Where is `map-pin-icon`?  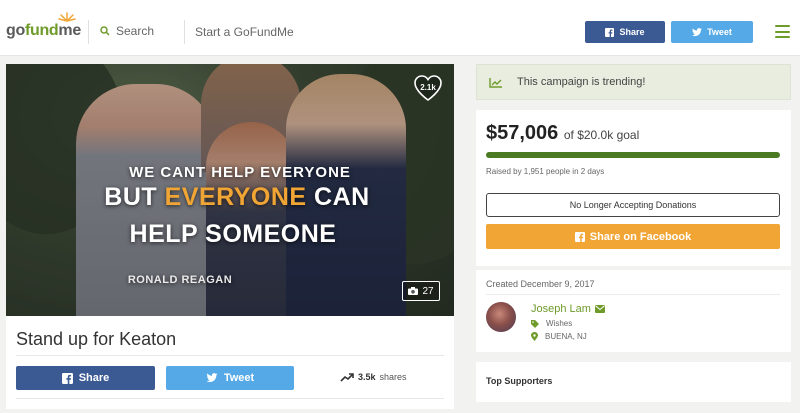 map-pin-icon is located at coordinates (534, 336).